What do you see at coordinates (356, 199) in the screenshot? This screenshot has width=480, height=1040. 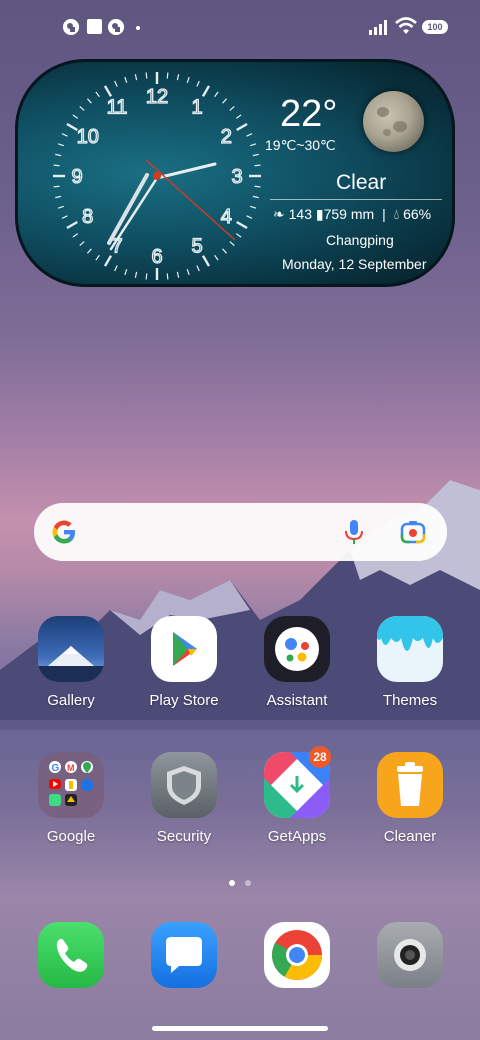 I see `divider` at bounding box center [356, 199].